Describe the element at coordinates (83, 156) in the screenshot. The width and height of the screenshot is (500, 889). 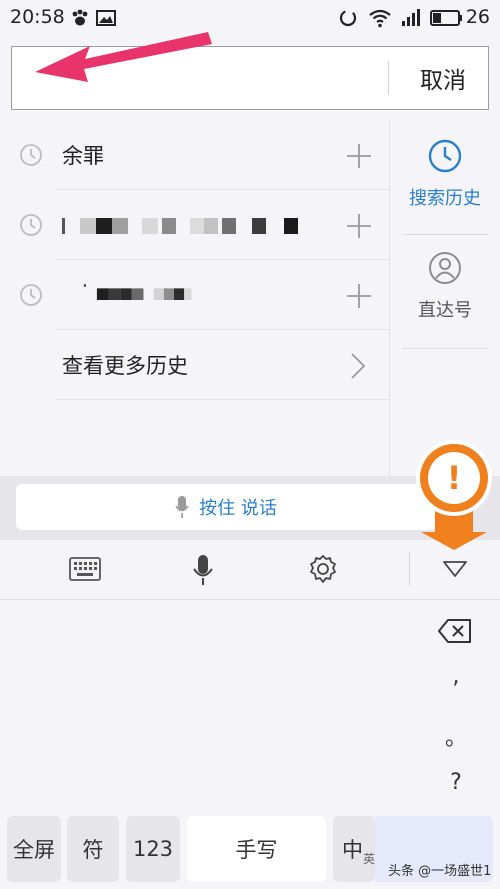
I see `history-item-label: 余罪` at that location.